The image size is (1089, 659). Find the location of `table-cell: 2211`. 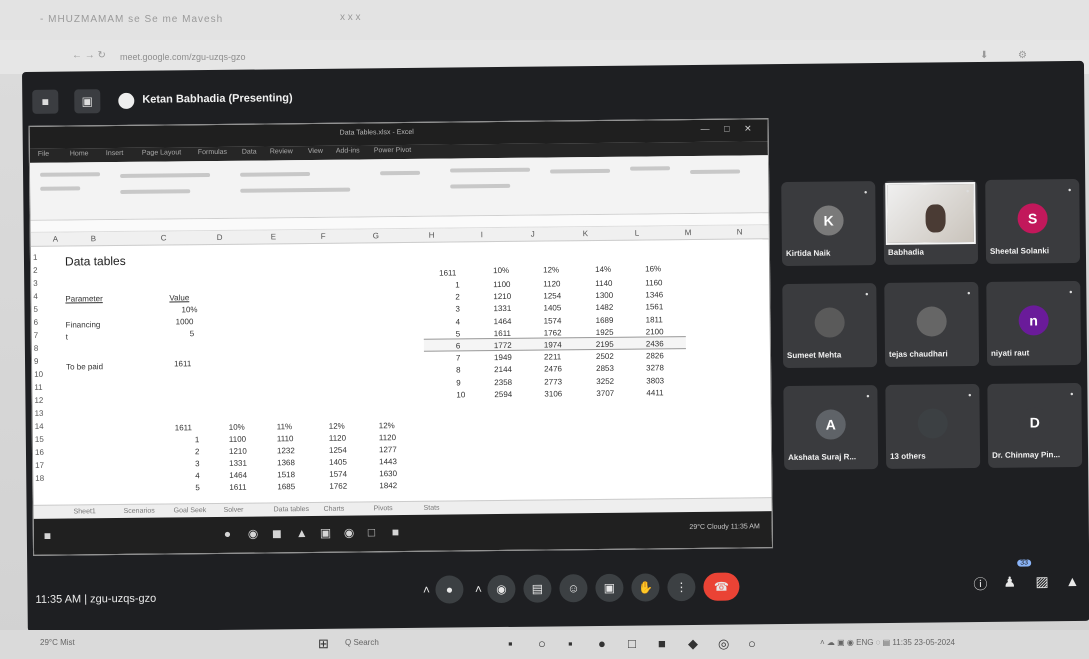

table-cell: 2211 is located at coordinates (552, 357).